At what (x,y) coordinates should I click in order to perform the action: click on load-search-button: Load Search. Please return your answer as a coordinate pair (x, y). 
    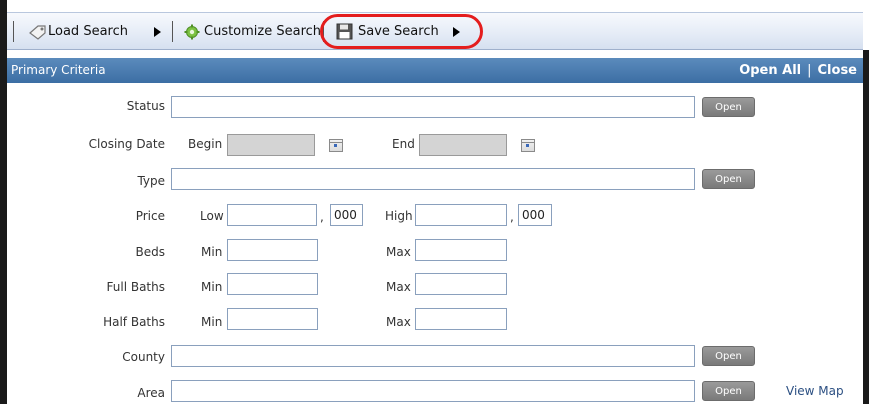
    Looking at the image, I should click on (88, 32).